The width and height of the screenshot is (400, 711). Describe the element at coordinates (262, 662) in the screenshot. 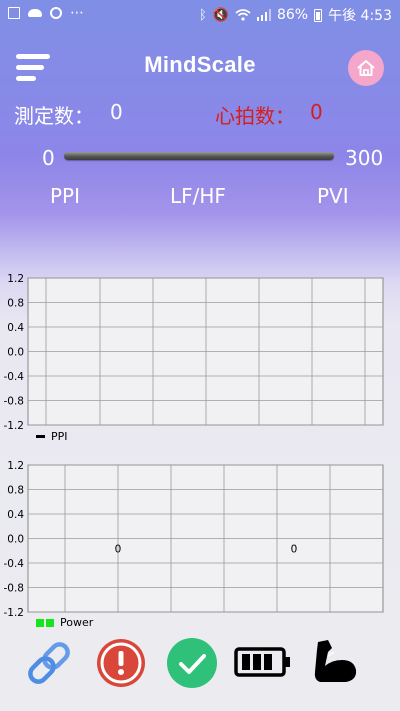

I see `battery-icon` at that location.